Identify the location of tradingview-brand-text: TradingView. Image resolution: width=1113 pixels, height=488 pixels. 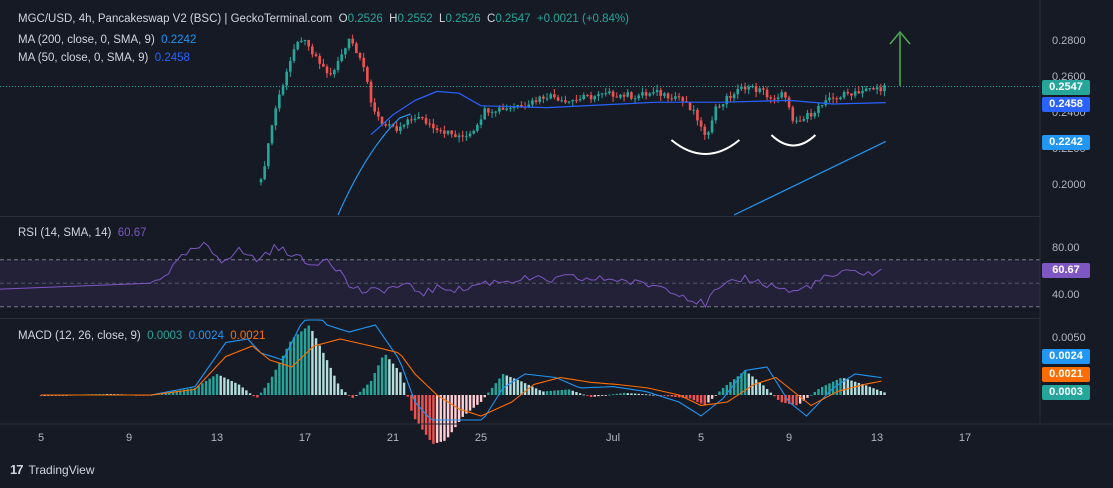
(61, 469).